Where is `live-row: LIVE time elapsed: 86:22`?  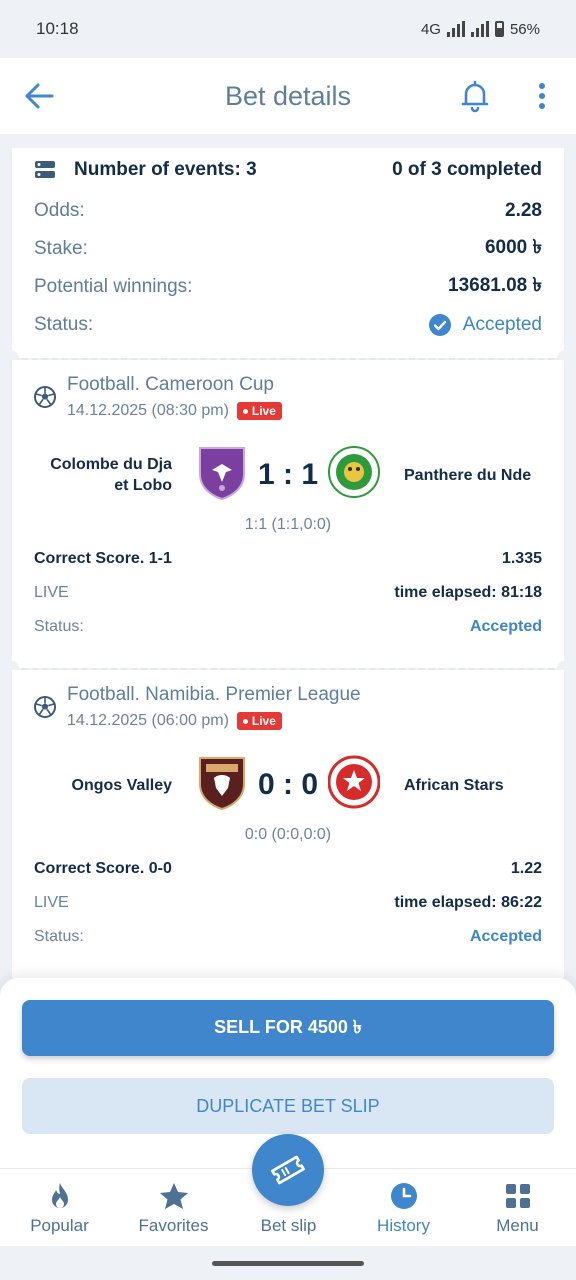 live-row: LIVE time elapsed: 86:22 is located at coordinates (288, 903).